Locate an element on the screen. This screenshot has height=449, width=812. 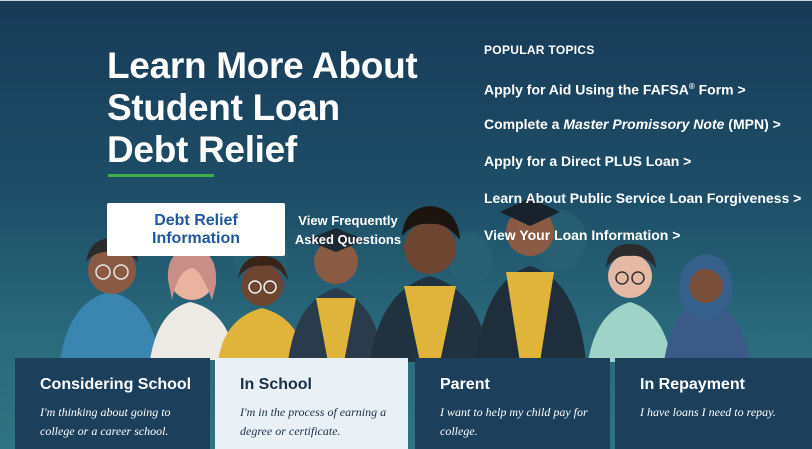
persona-card-title: In Repayment is located at coordinates (692, 384).